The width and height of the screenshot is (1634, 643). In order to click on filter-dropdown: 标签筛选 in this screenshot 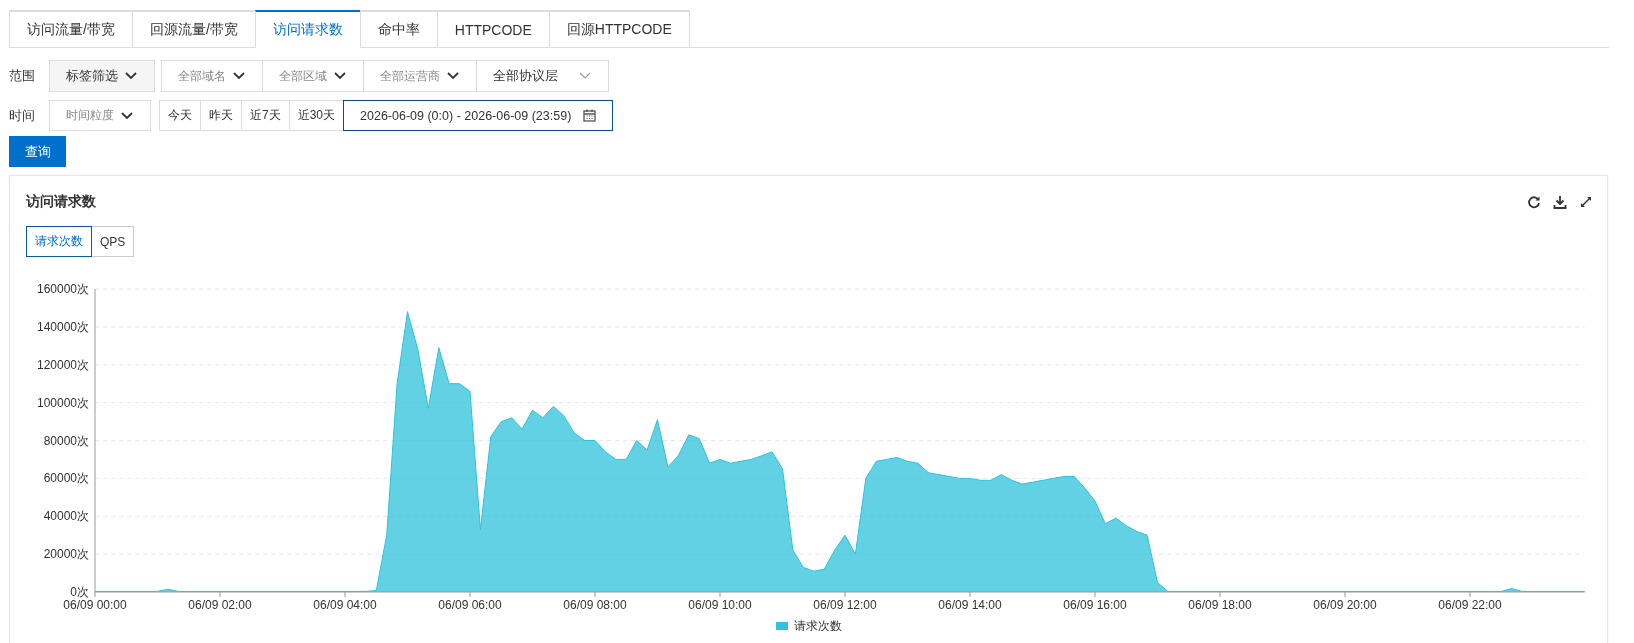, I will do `click(102, 76)`.